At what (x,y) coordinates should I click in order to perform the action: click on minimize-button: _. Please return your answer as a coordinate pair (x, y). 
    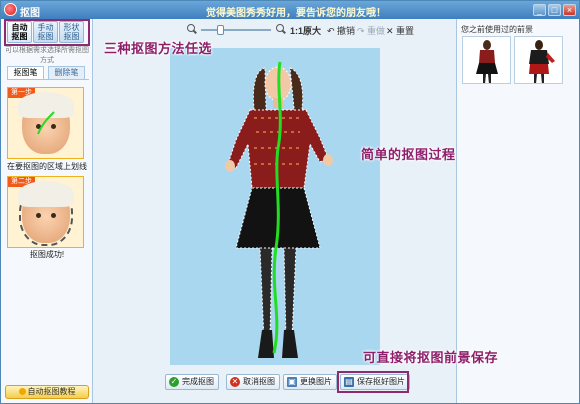
    Looking at the image, I should click on (539, 10).